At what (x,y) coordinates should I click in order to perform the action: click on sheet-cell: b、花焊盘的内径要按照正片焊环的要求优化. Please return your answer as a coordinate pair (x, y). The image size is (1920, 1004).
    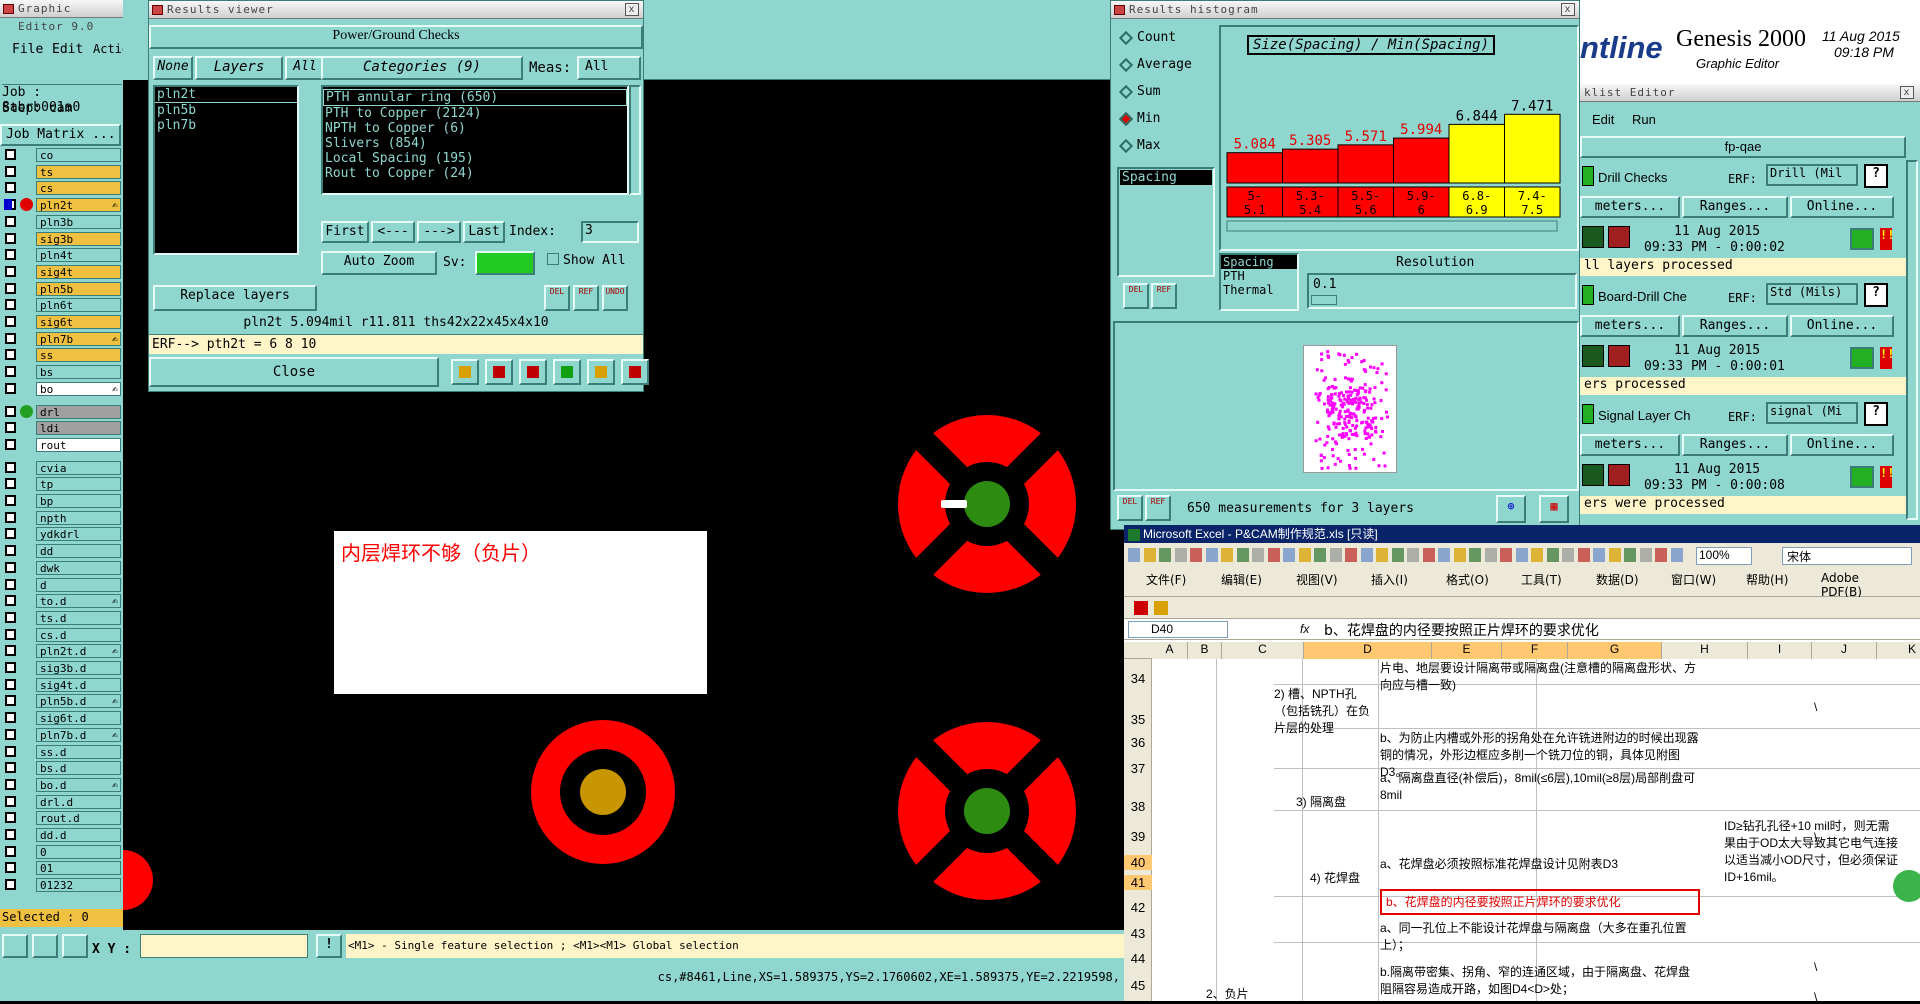
    Looking at the image, I should click on (1541, 902).